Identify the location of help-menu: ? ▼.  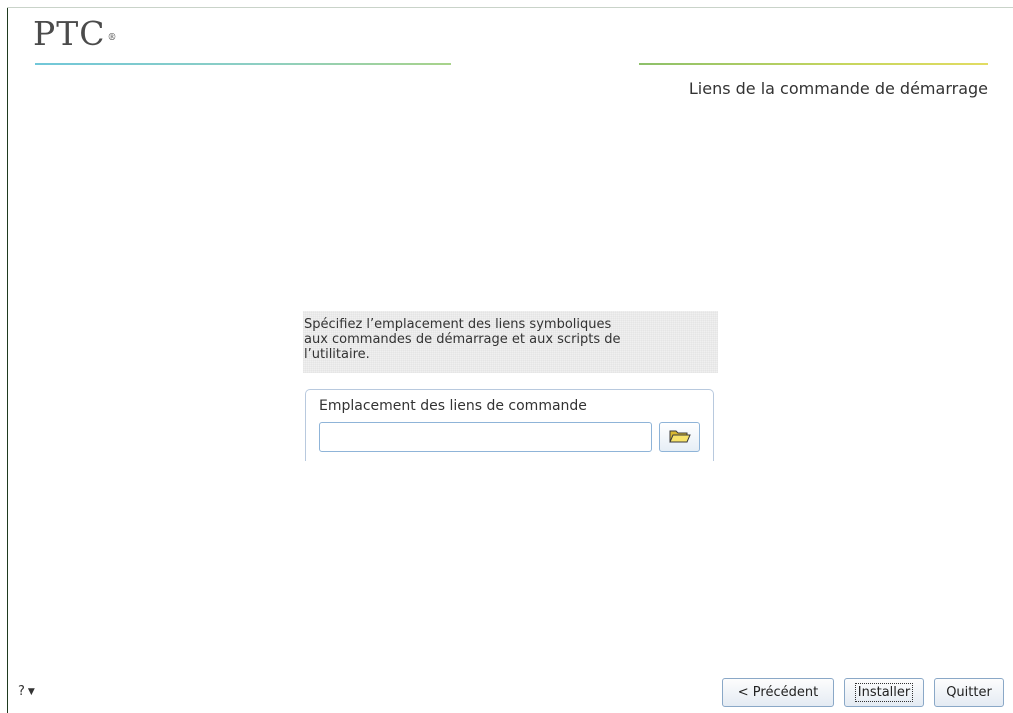
(26, 691).